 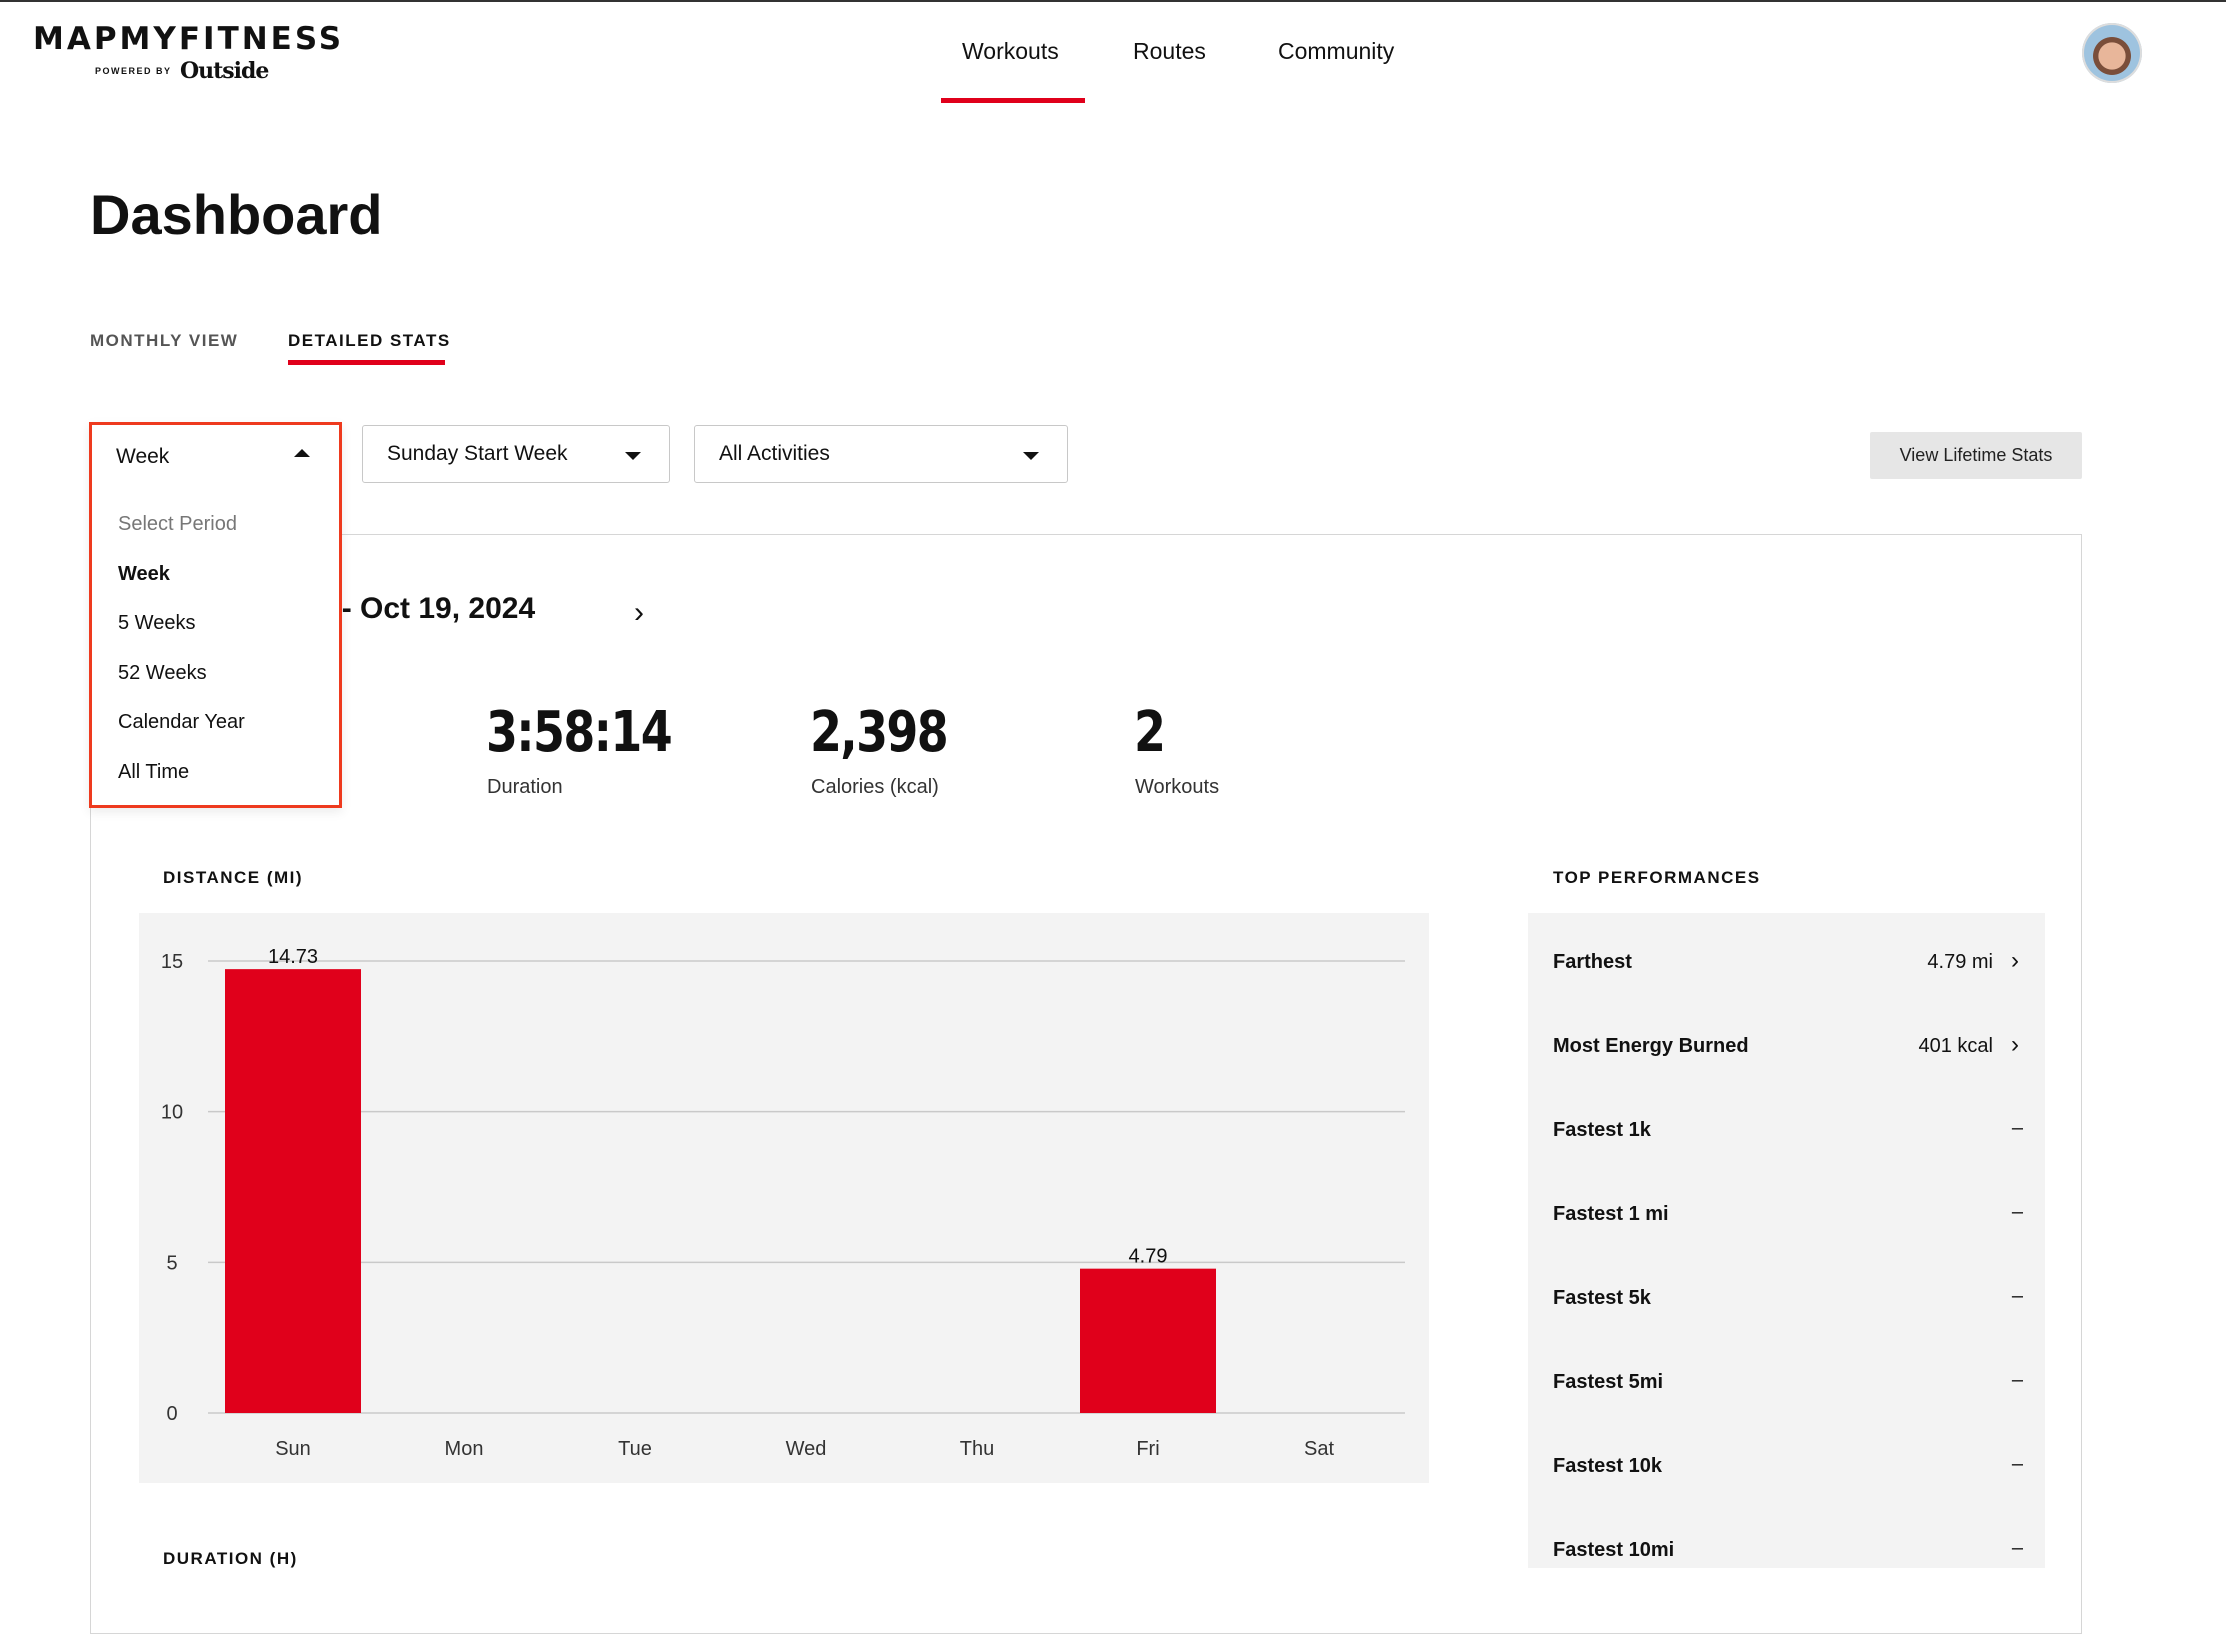 I want to click on duration-label: Duration, so click(x=525, y=787).